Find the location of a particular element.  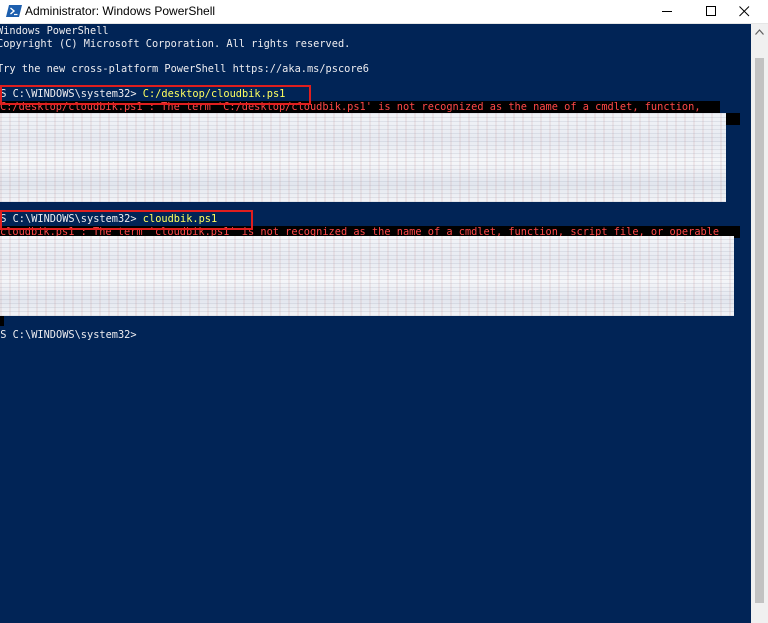

vertical-scrollbar is located at coordinates (759, 323).